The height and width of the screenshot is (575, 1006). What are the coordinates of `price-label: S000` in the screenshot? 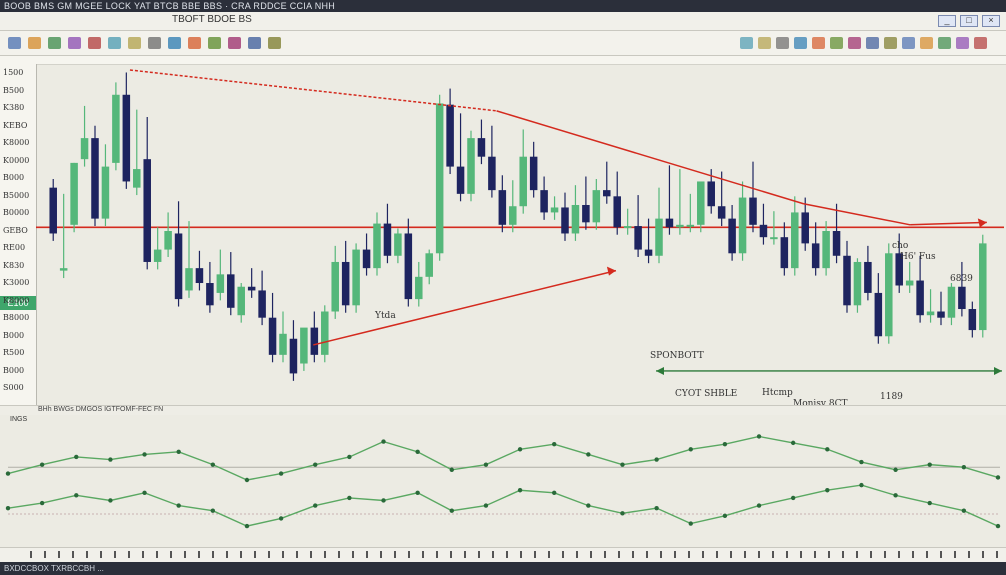 It's located at (13, 387).